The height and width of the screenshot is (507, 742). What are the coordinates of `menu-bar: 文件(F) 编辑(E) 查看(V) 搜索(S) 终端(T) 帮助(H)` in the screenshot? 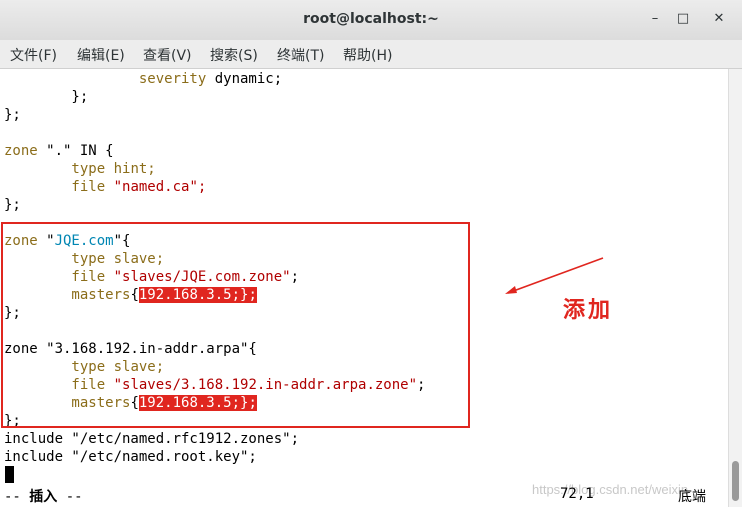 It's located at (371, 54).